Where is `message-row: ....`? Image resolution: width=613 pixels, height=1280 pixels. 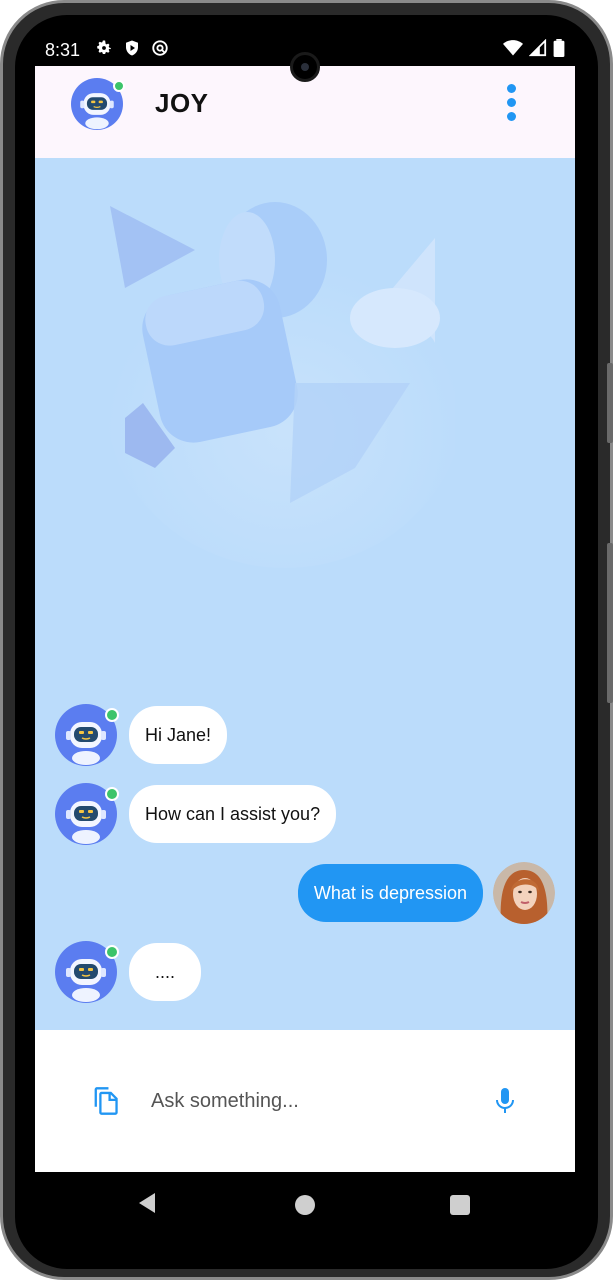 message-row: .... is located at coordinates (128, 972).